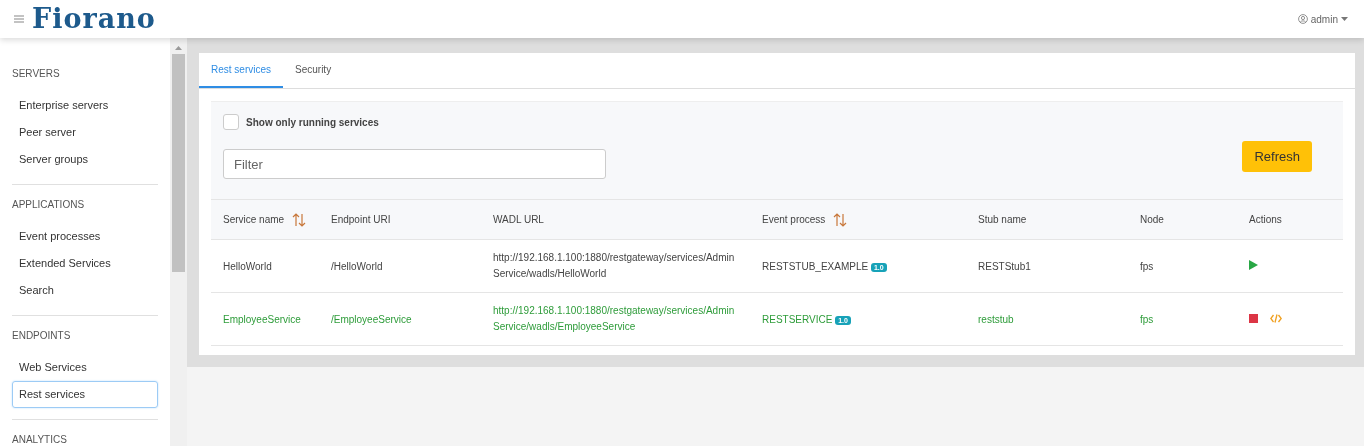  Describe the element at coordinates (361, 219) in the screenshot. I see `column-header: Endpoint URI` at that location.